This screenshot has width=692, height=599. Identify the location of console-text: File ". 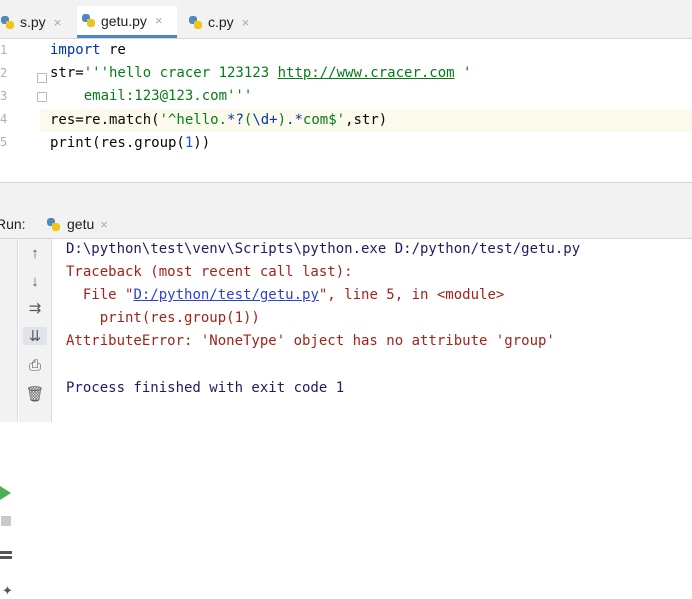
(100, 295).